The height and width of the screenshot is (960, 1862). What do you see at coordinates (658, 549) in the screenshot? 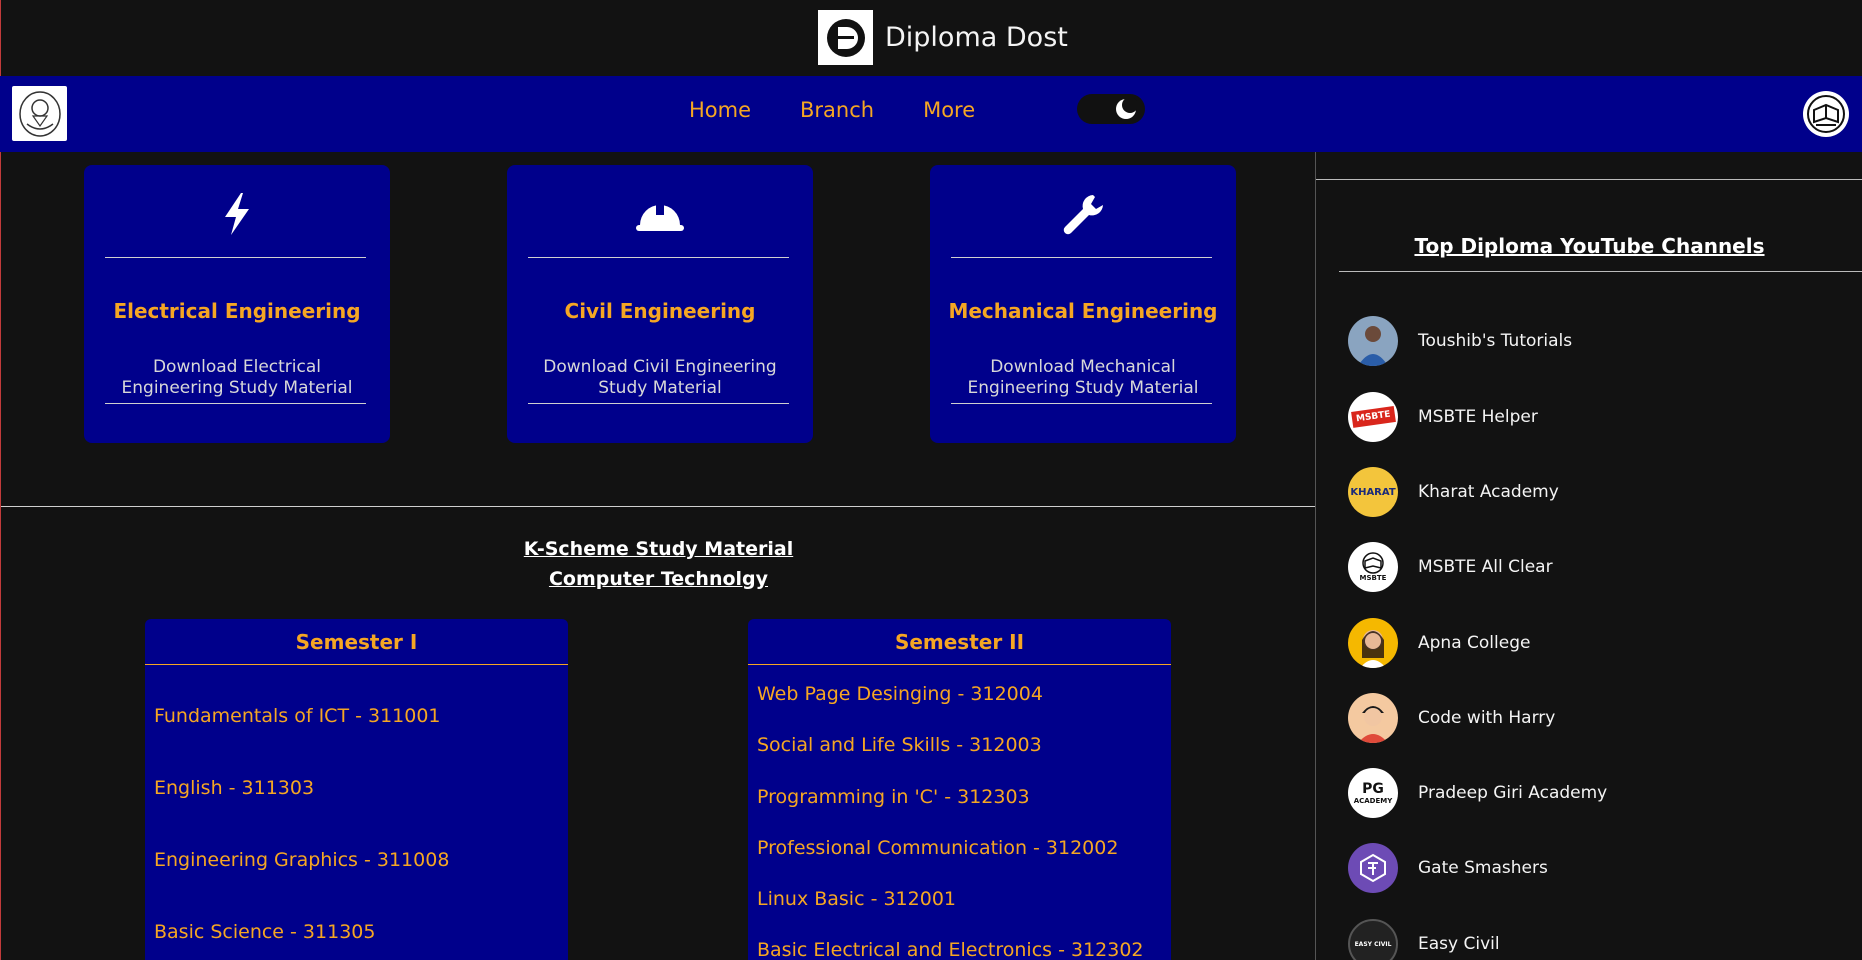
I see `kscheme-title: K-Scheme Study Material` at bounding box center [658, 549].